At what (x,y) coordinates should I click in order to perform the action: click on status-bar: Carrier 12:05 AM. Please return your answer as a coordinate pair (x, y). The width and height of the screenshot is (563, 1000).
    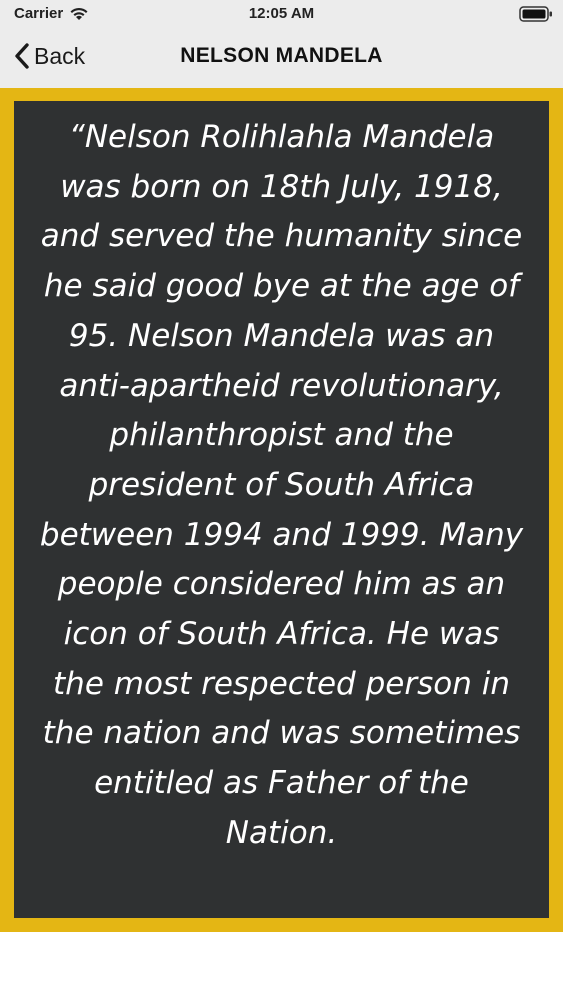
    Looking at the image, I should click on (281, 14).